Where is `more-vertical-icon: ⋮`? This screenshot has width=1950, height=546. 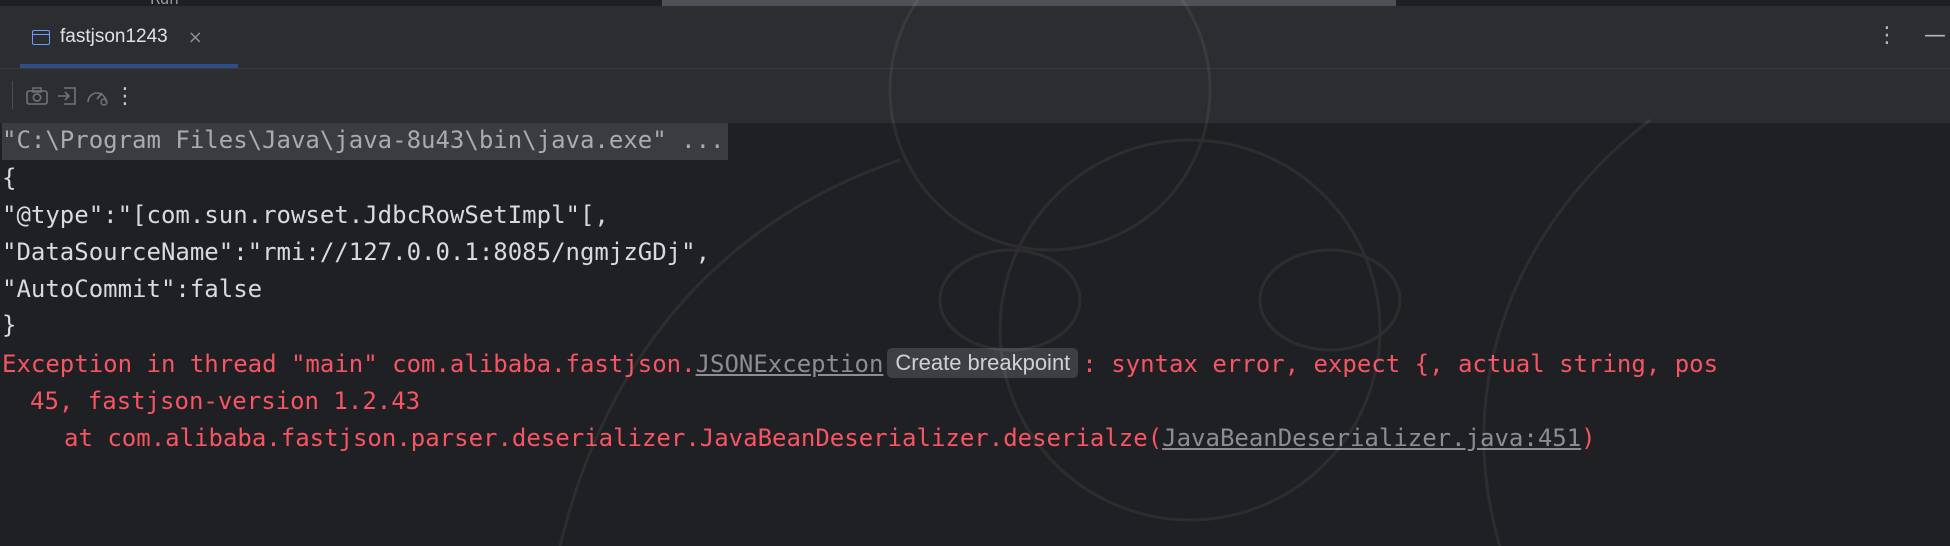 more-vertical-icon: ⋮ is located at coordinates (125, 96).